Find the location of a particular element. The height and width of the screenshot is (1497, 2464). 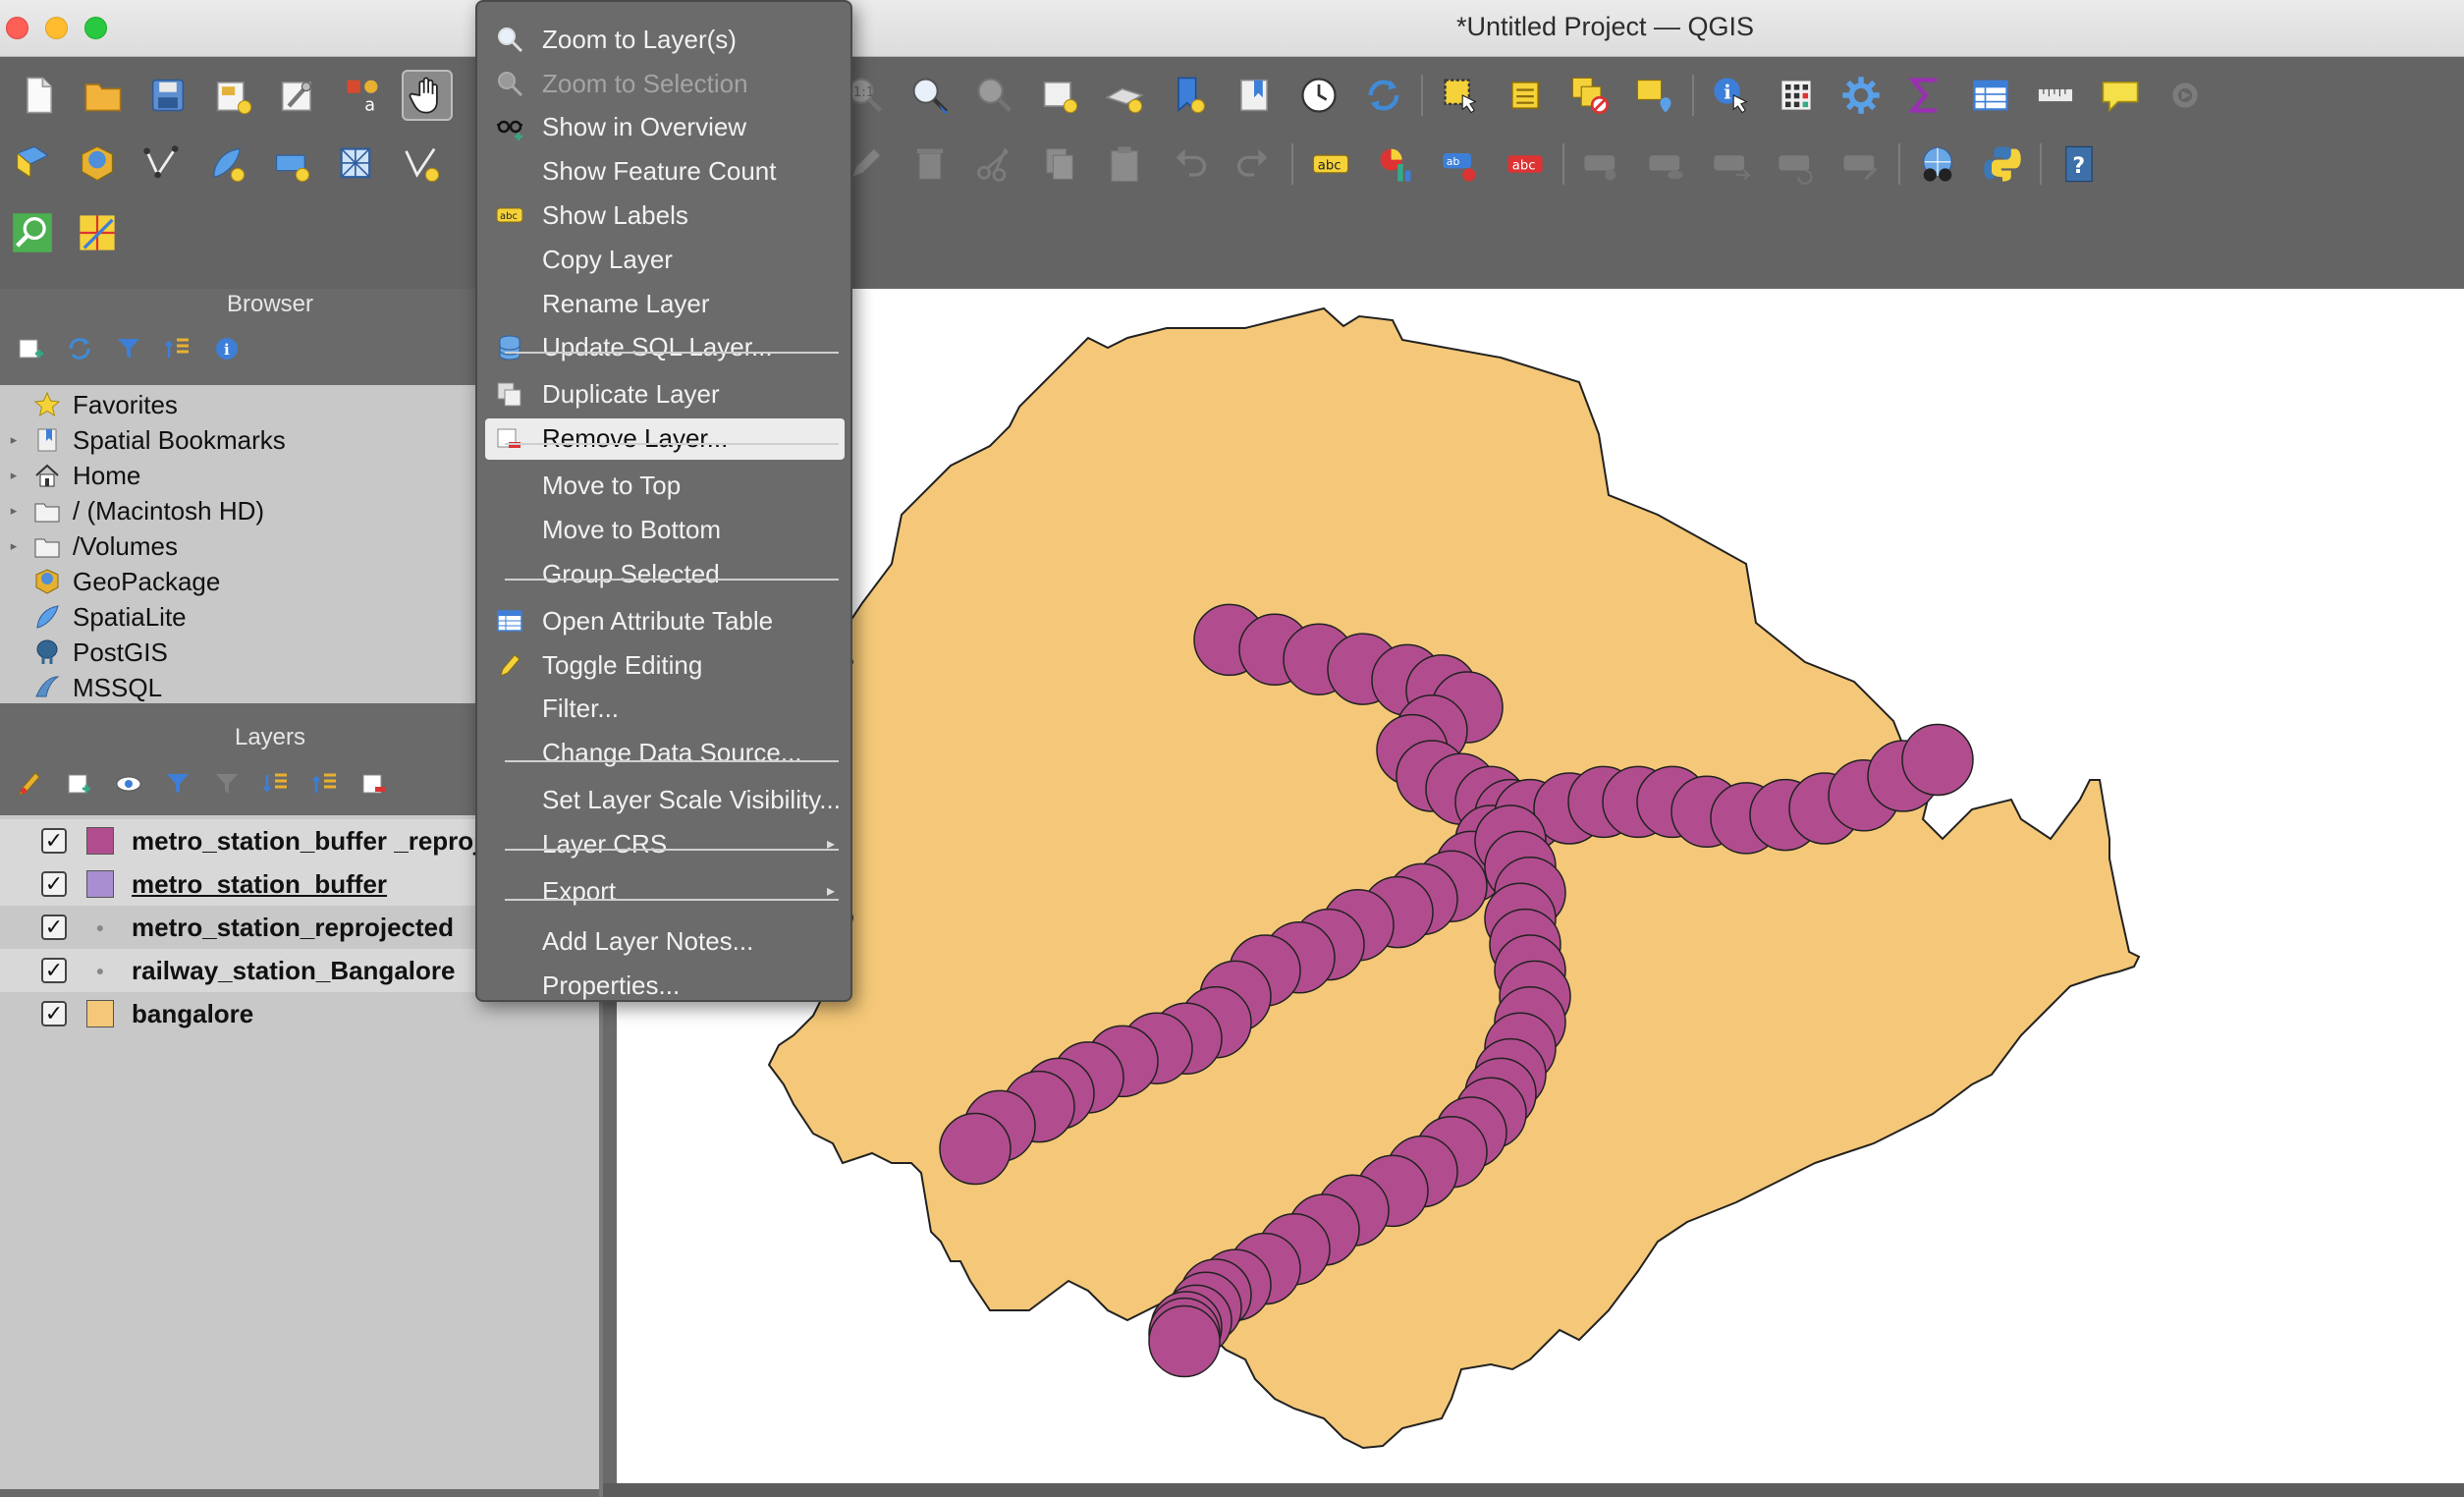

collapse-all-button is located at coordinates (177, 348).